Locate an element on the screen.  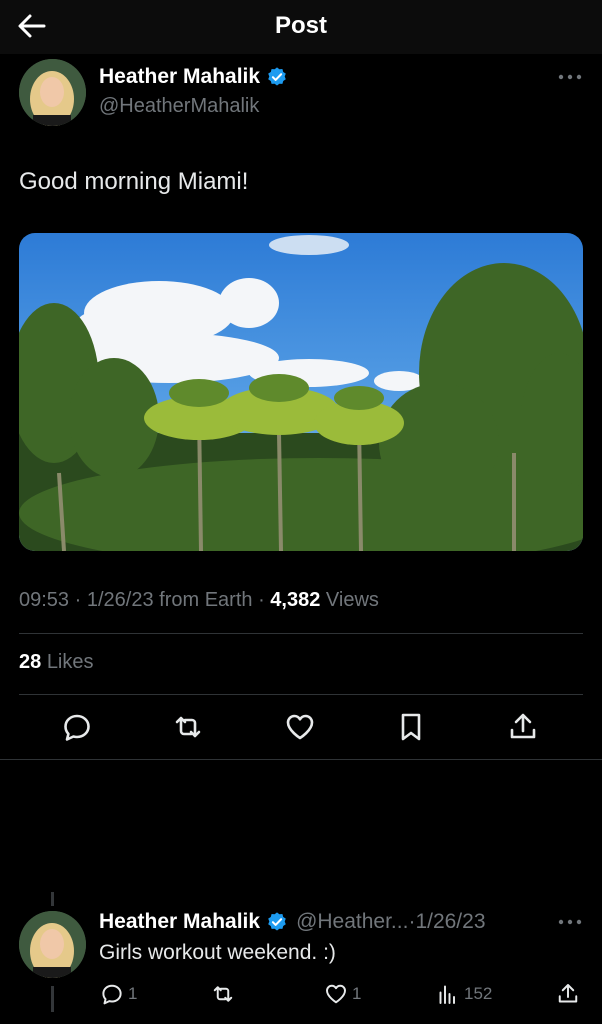
views-label: Views is located at coordinates (352, 600).